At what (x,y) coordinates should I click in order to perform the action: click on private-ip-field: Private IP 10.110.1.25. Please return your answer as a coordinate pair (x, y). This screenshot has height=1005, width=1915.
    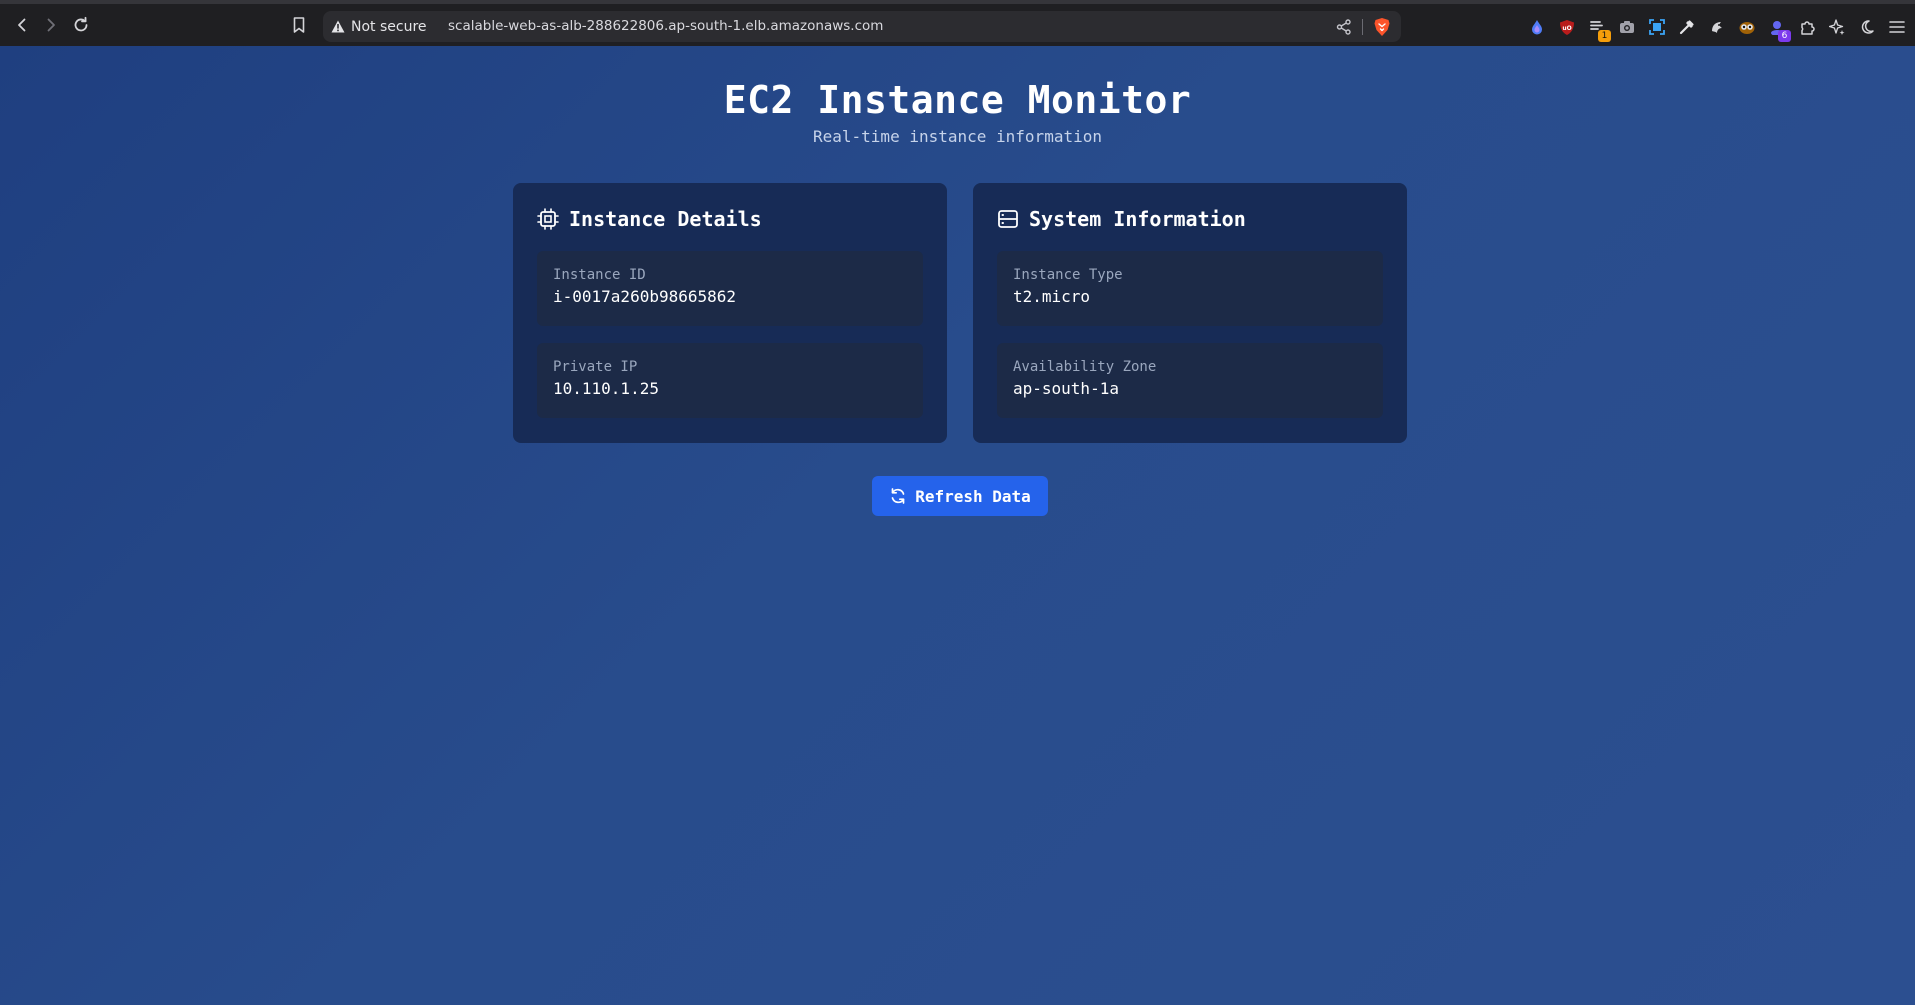
    Looking at the image, I should click on (730, 380).